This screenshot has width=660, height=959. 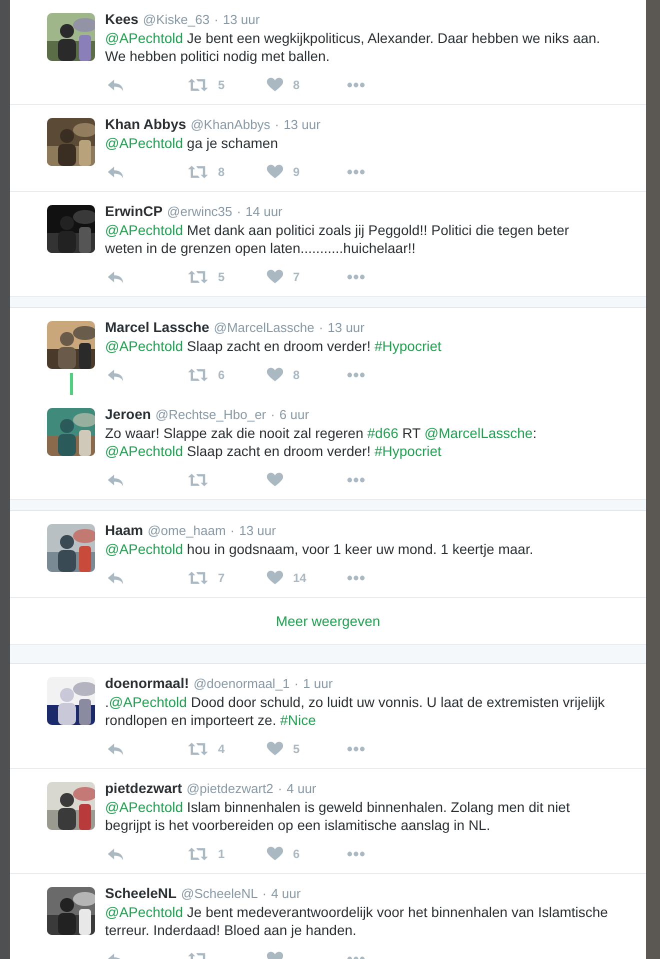 What do you see at coordinates (264, 327) in the screenshot?
I see `user-handle: @MarcelLassche` at bounding box center [264, 327].